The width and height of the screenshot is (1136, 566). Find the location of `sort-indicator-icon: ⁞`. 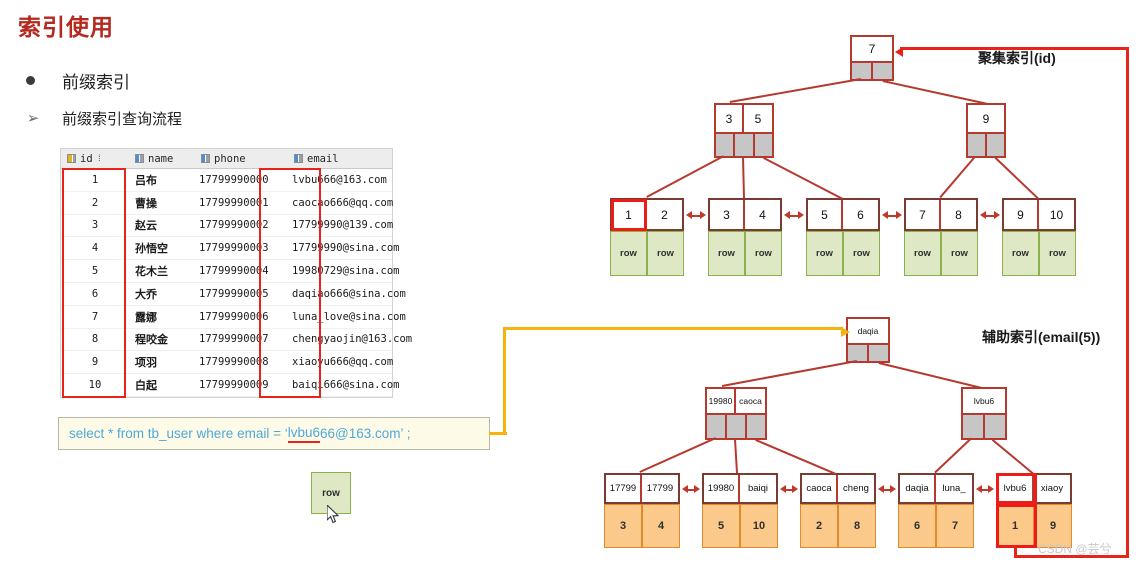

sort-indicator-icon: ⁞ is located at coordinates (99, 159).